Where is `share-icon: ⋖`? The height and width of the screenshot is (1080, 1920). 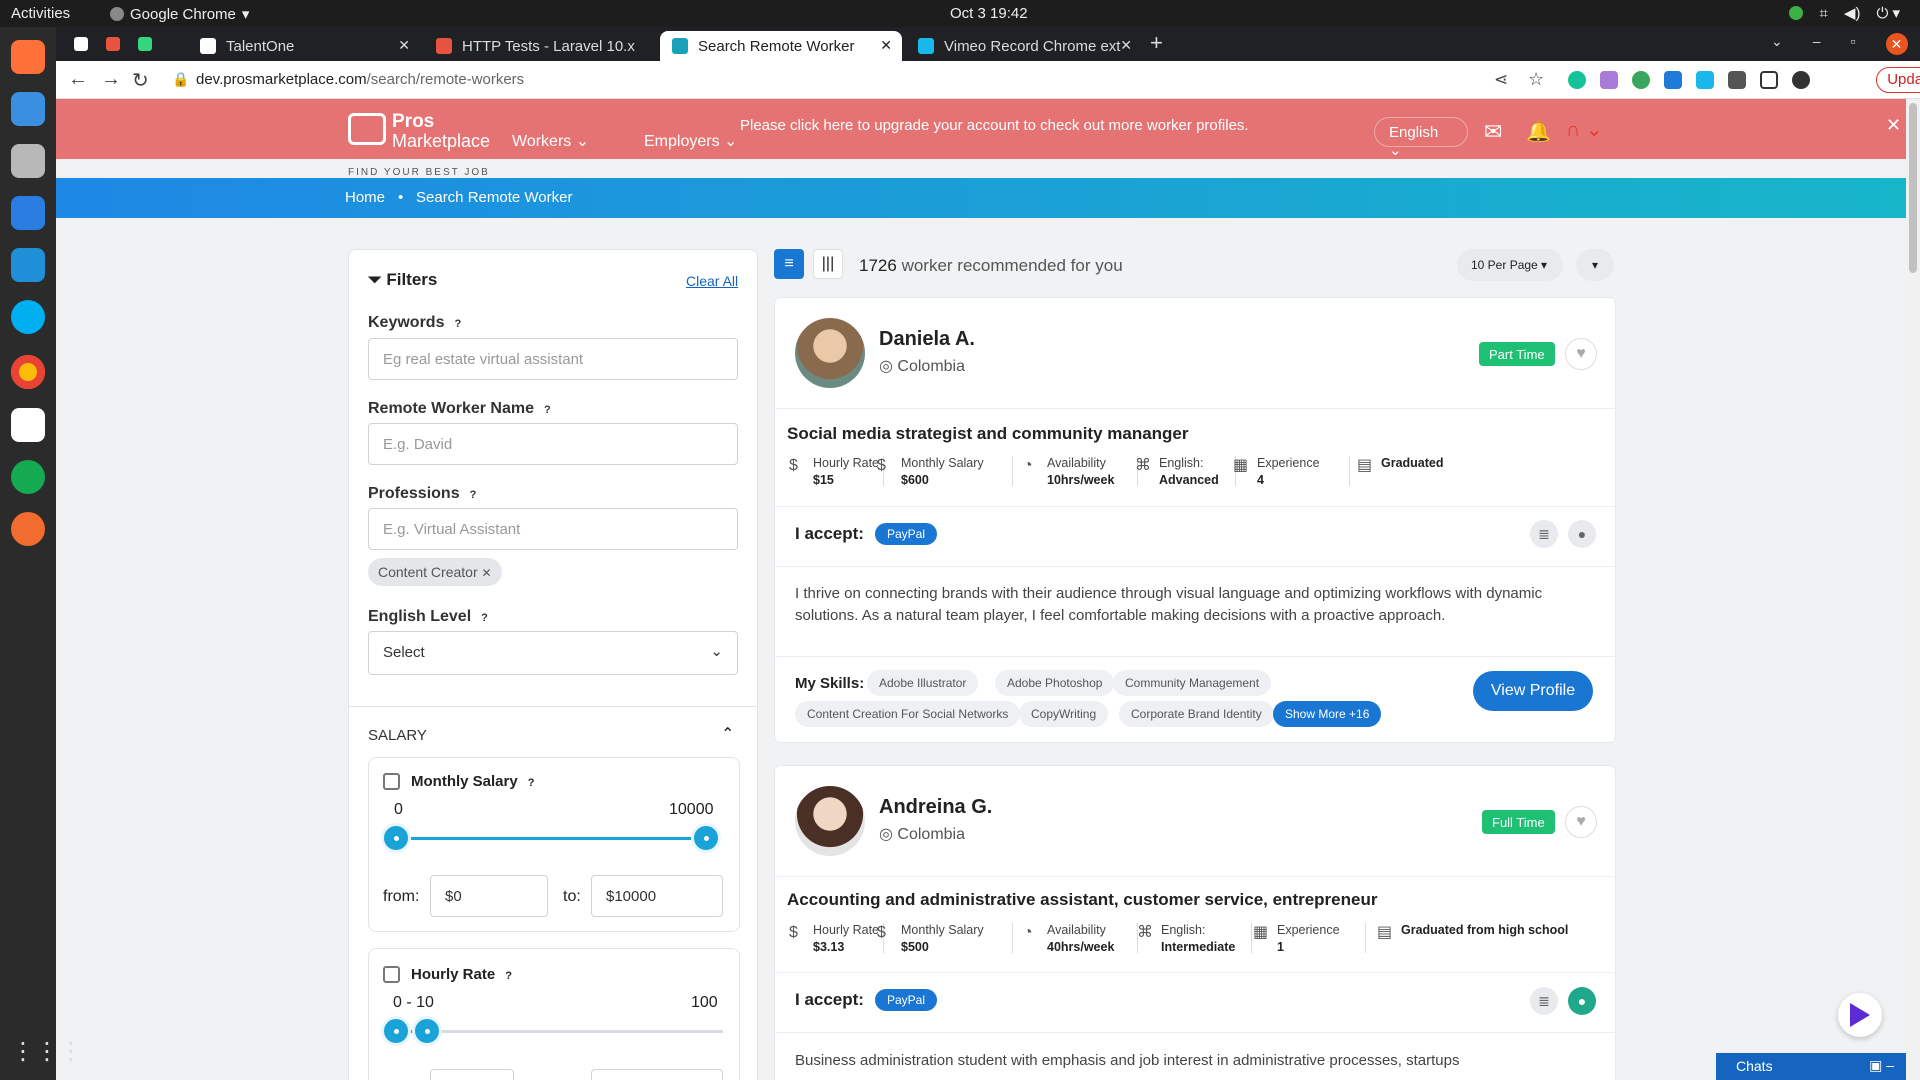 share-icon: ⋖ is located at coordinates (1501, 80).